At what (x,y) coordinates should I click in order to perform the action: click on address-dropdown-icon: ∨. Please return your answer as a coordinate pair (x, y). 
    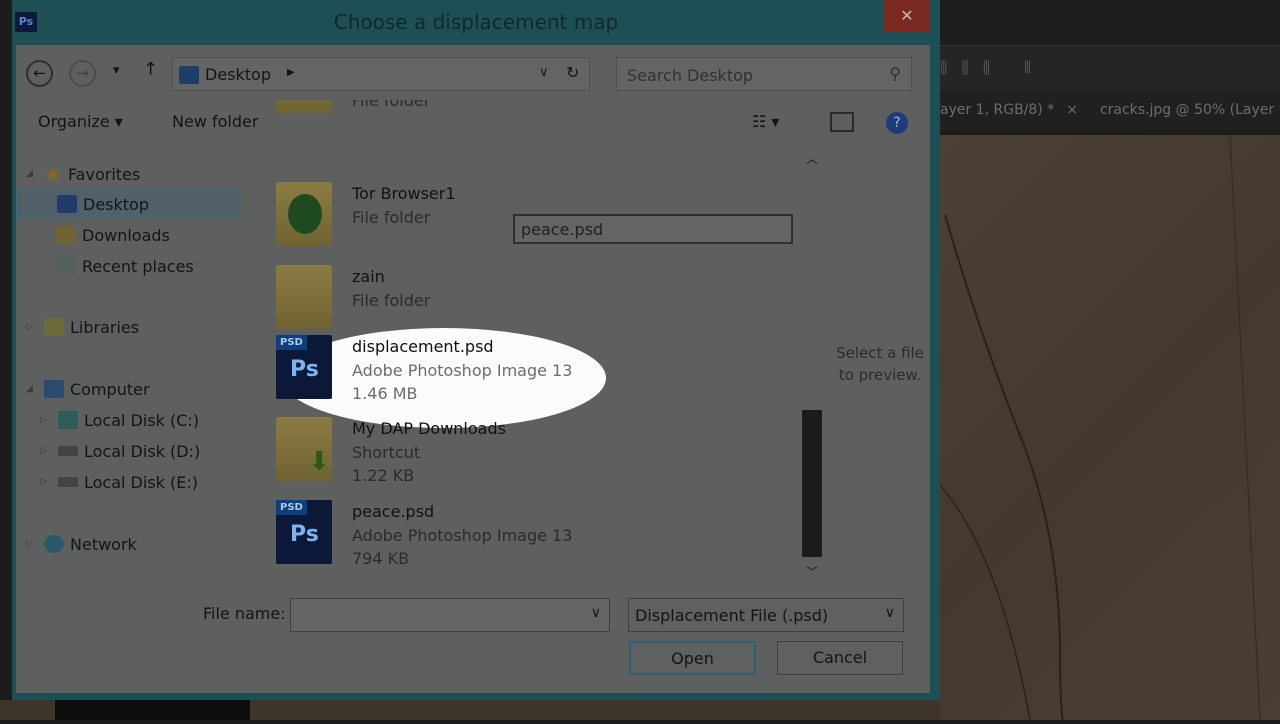
    Looking at the image, I should click on (544, 72).